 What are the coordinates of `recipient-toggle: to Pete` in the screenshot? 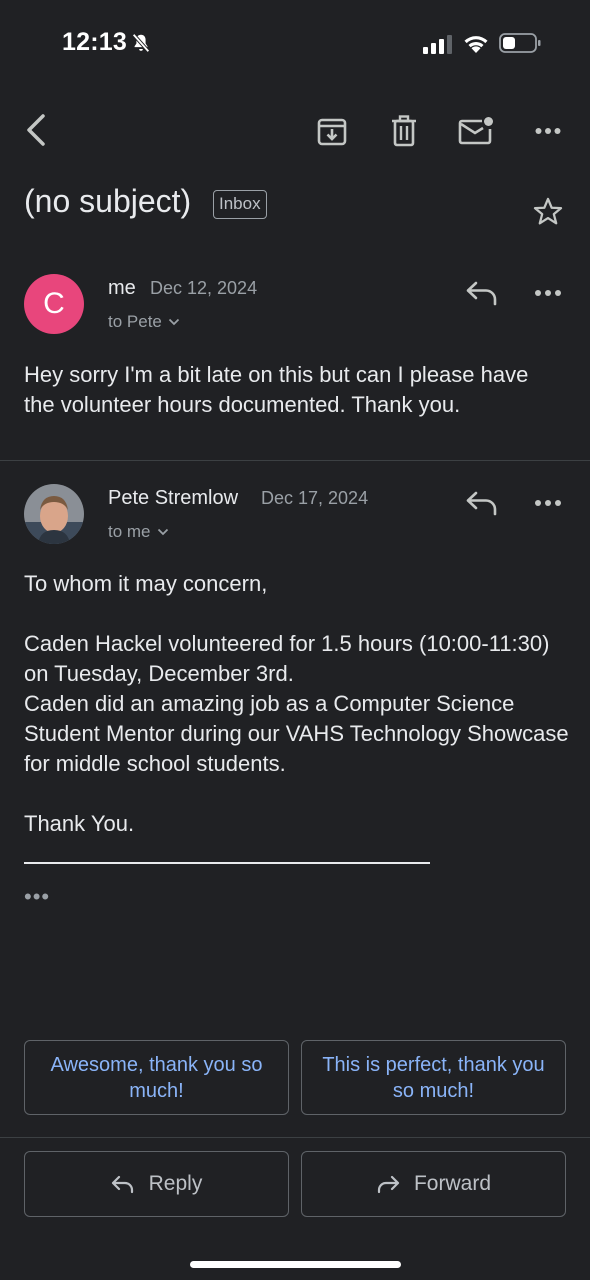 It's located at (144, 322).